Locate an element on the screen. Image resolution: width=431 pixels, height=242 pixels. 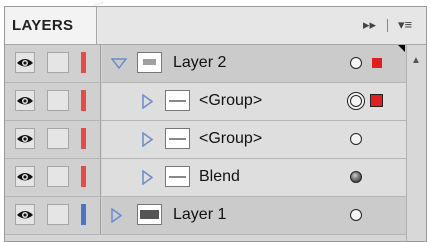
collapse-panel-icon: ▸▸ is located at coordinates (369, 25).